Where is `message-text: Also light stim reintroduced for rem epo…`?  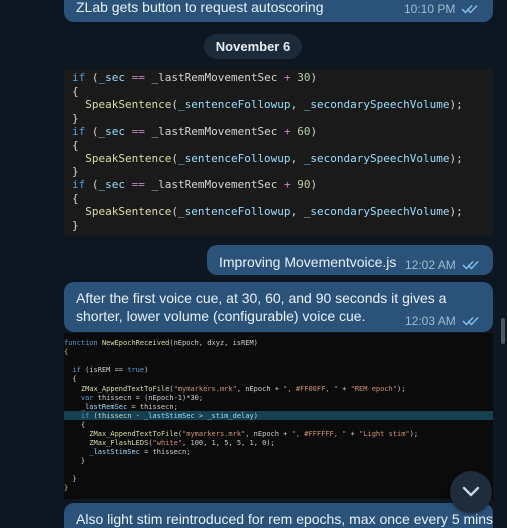
message-text: Also light stim reintroduced for rem epo… is located at coordinates (285, 519).